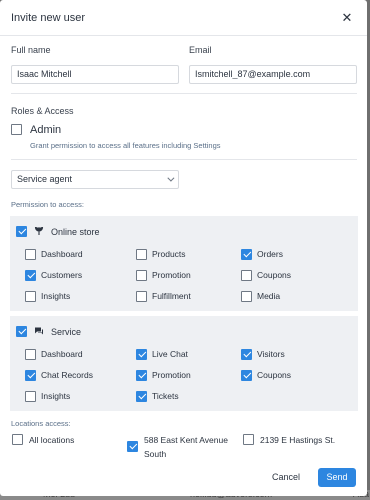  I want to click on location-label: 588 East Kent Avenue South, so click(186, 447).